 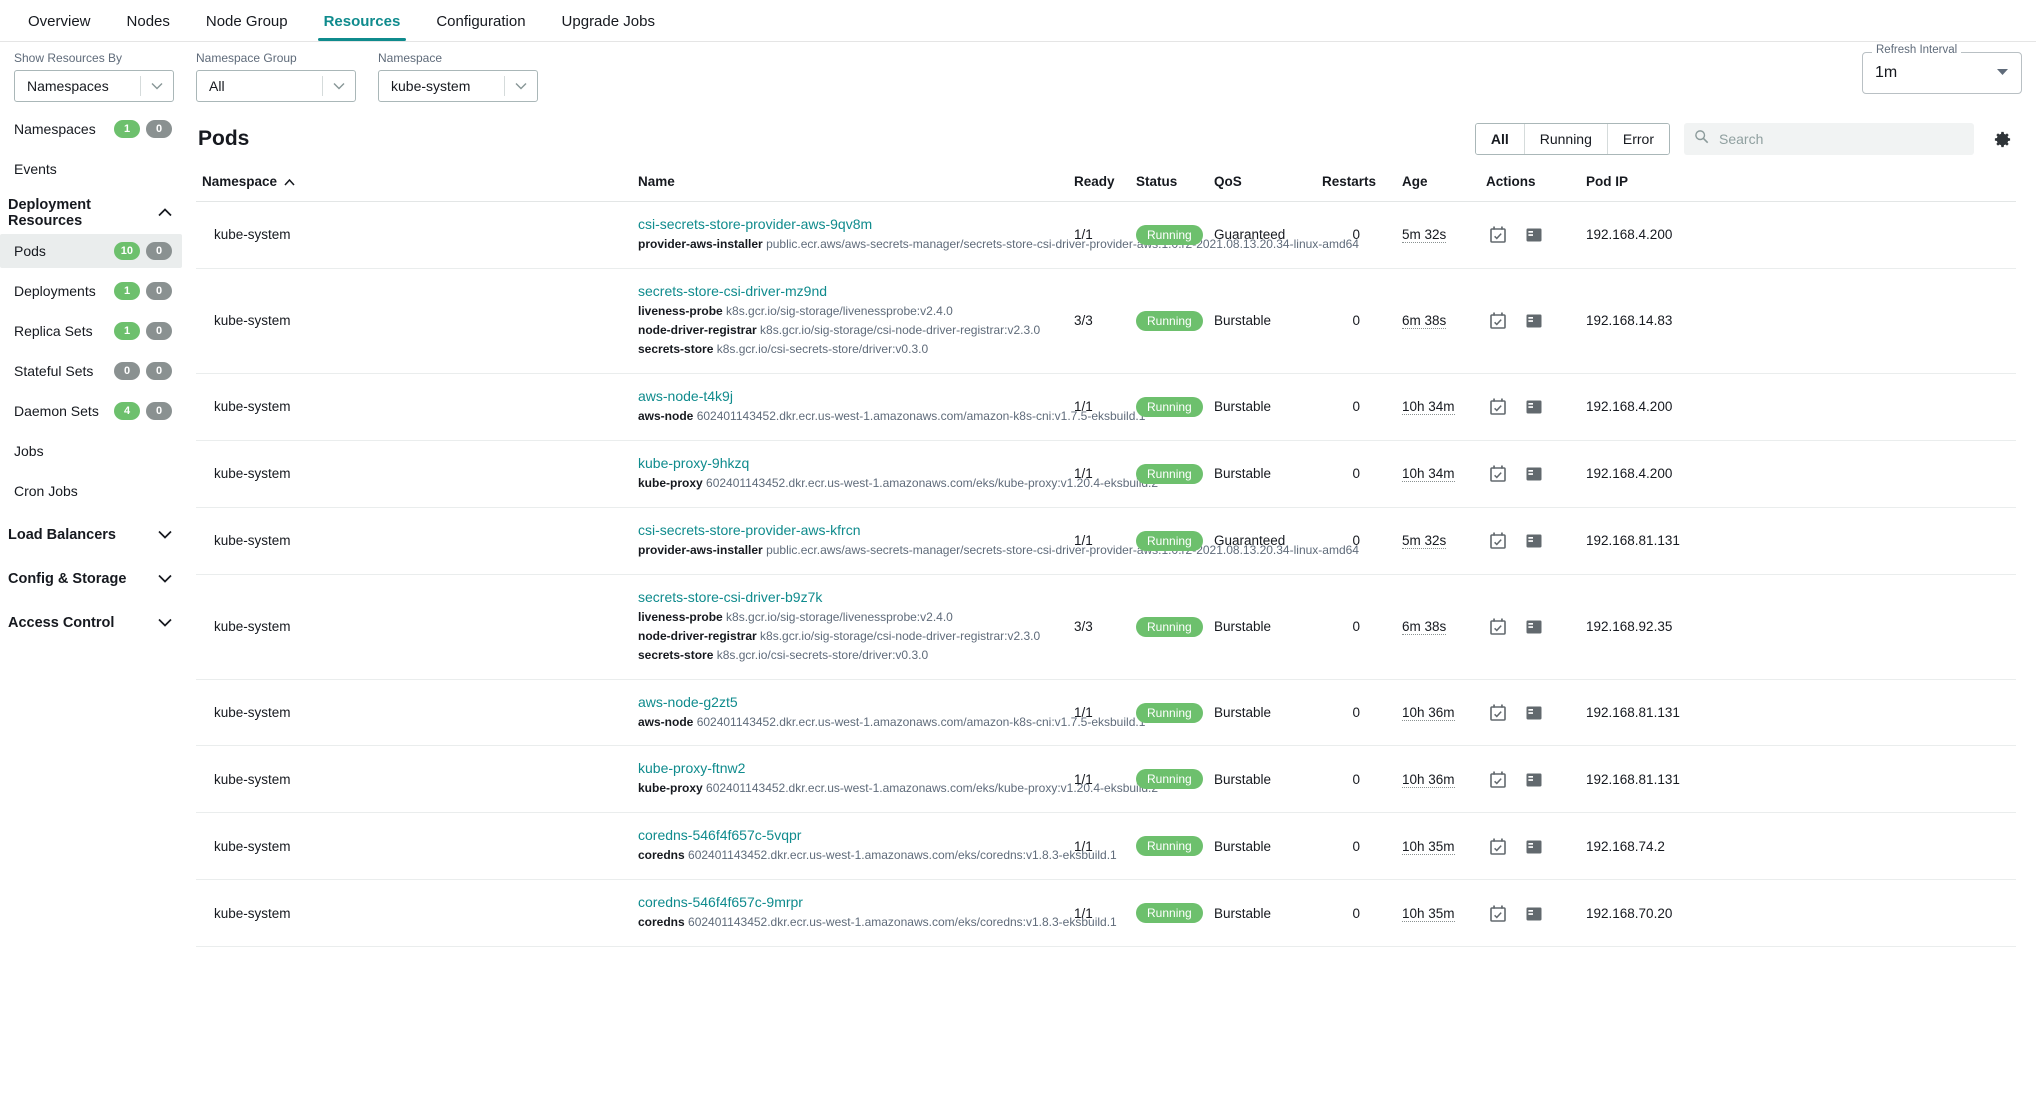 I want to click on cell-qos: Burstable, so click(x=1262, y=474).